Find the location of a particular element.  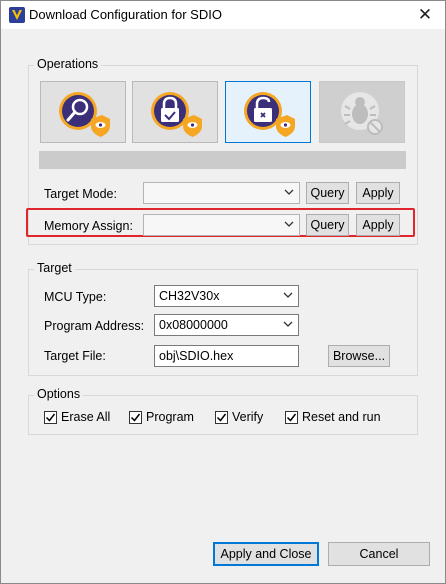

program-checkbox: Program is located at coordinates (161, 417).